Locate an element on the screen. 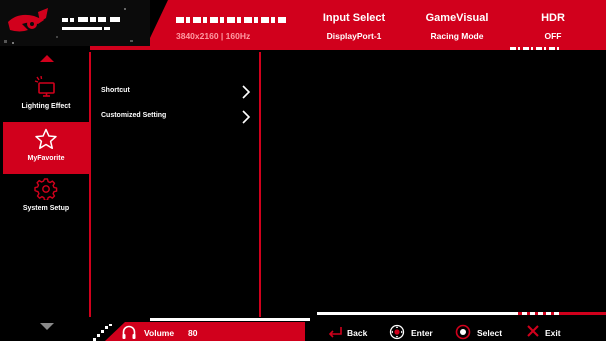 Image resolution: width=606 pixels, height=341 pixels. status-gamevisual: GameVisual Racing Mode is located at coordinates (457, 23).